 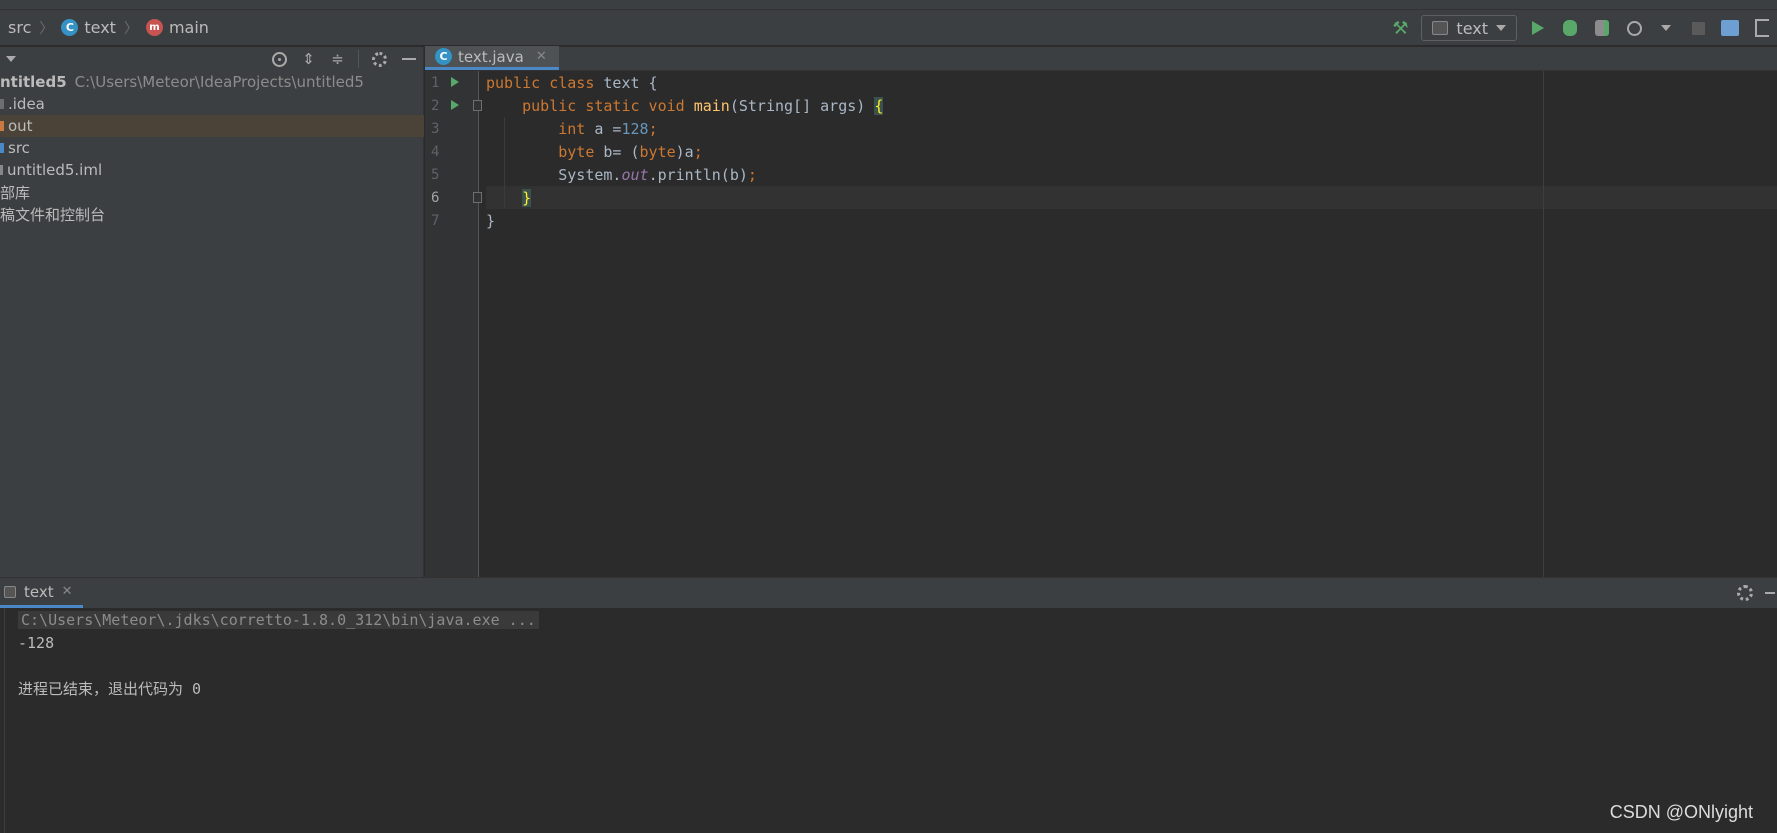 I want to click on run-button, so click(x=1538, y=28).